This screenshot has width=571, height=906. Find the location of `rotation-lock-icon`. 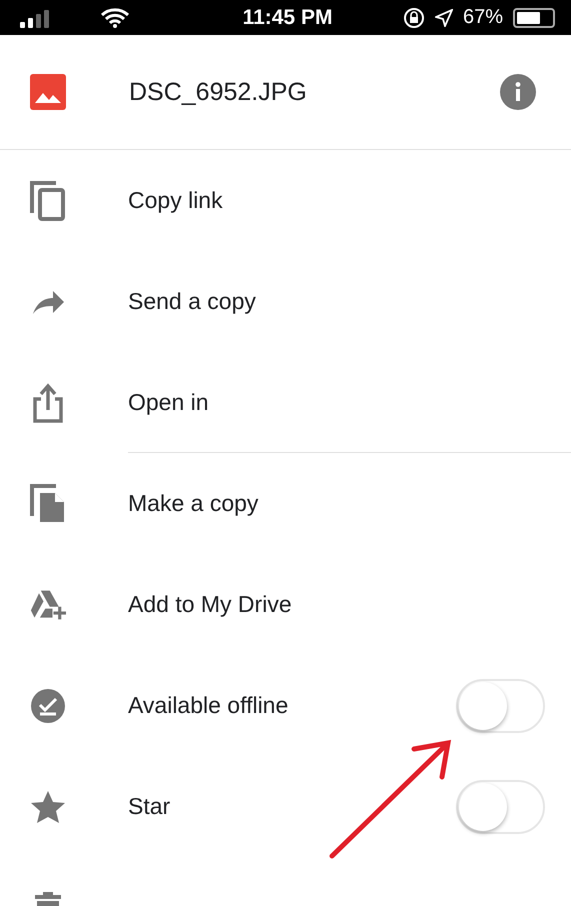

rotation-lock-icon is located at coordinates (413, 17).